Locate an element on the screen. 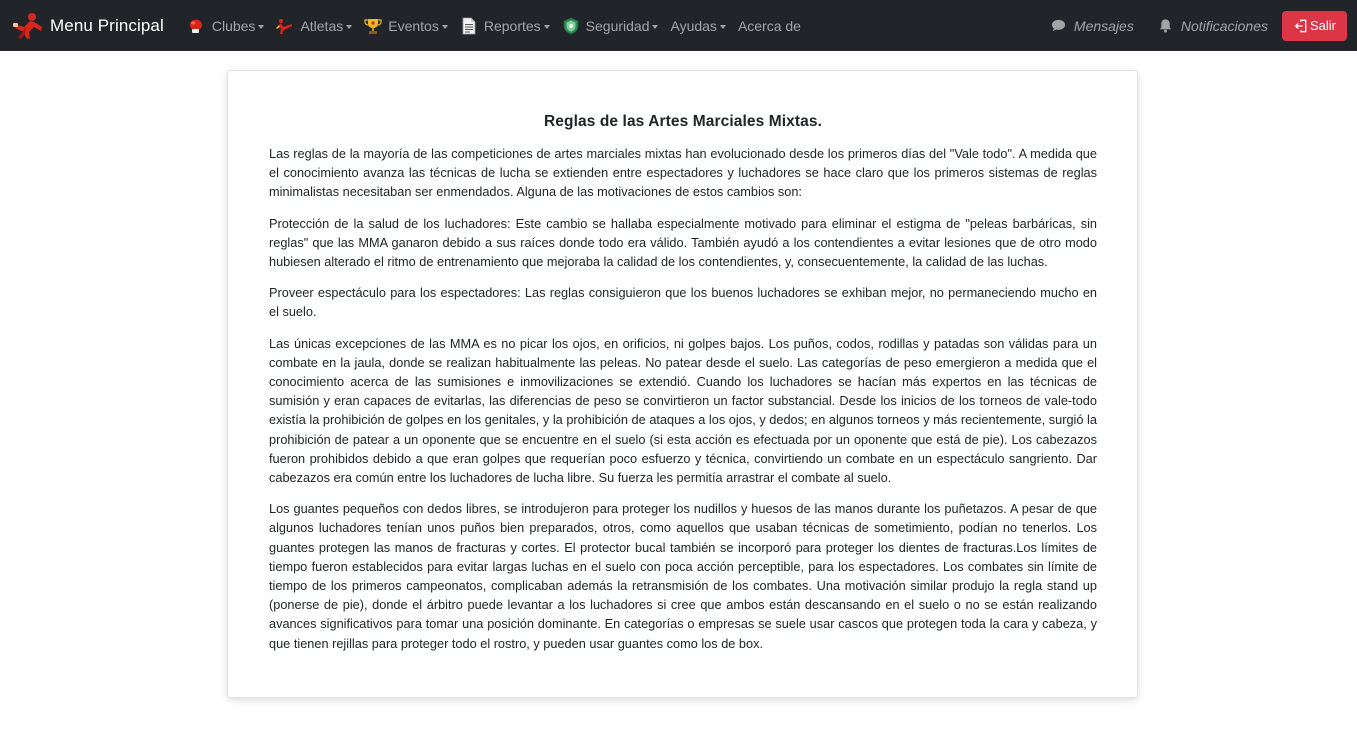  chat-bubble-icon is located at coordinates (1058, 25).